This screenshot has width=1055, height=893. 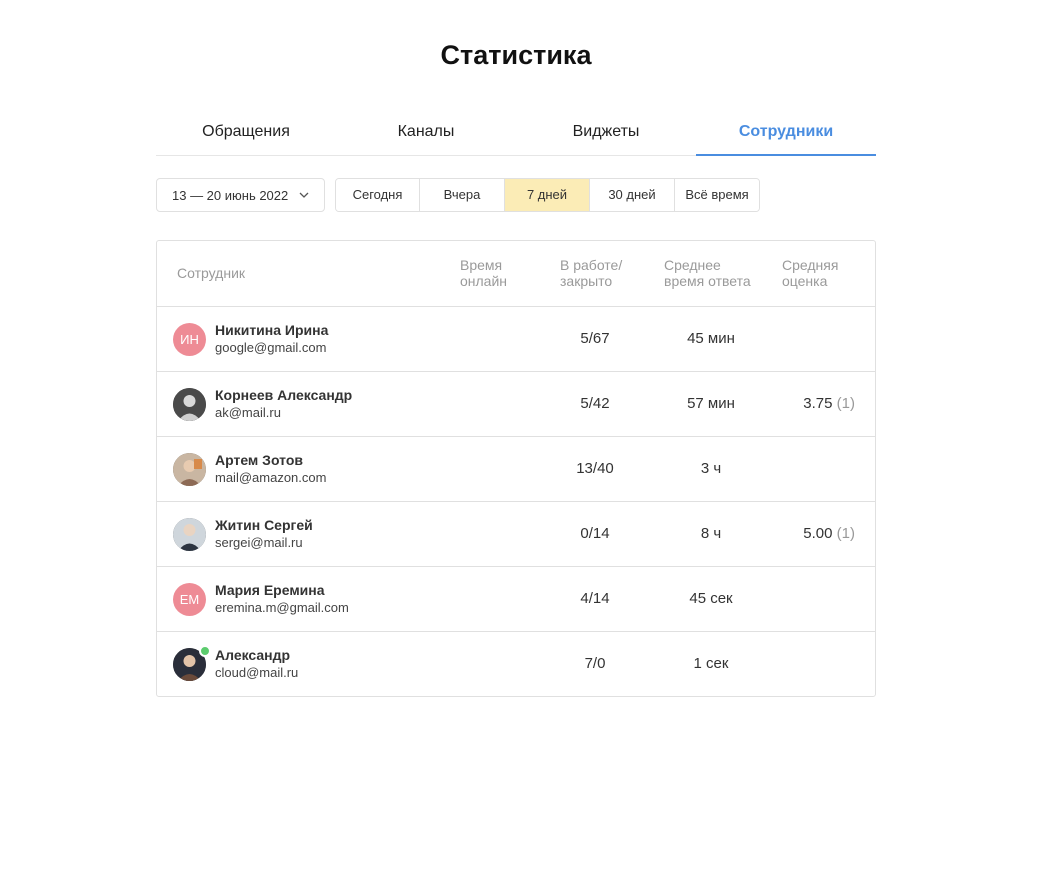 What do you see at coordinates (282, 607) in the screenshot?
I see `employee-email: eremina.m@gmail.com` at bounding box center [282, 607].